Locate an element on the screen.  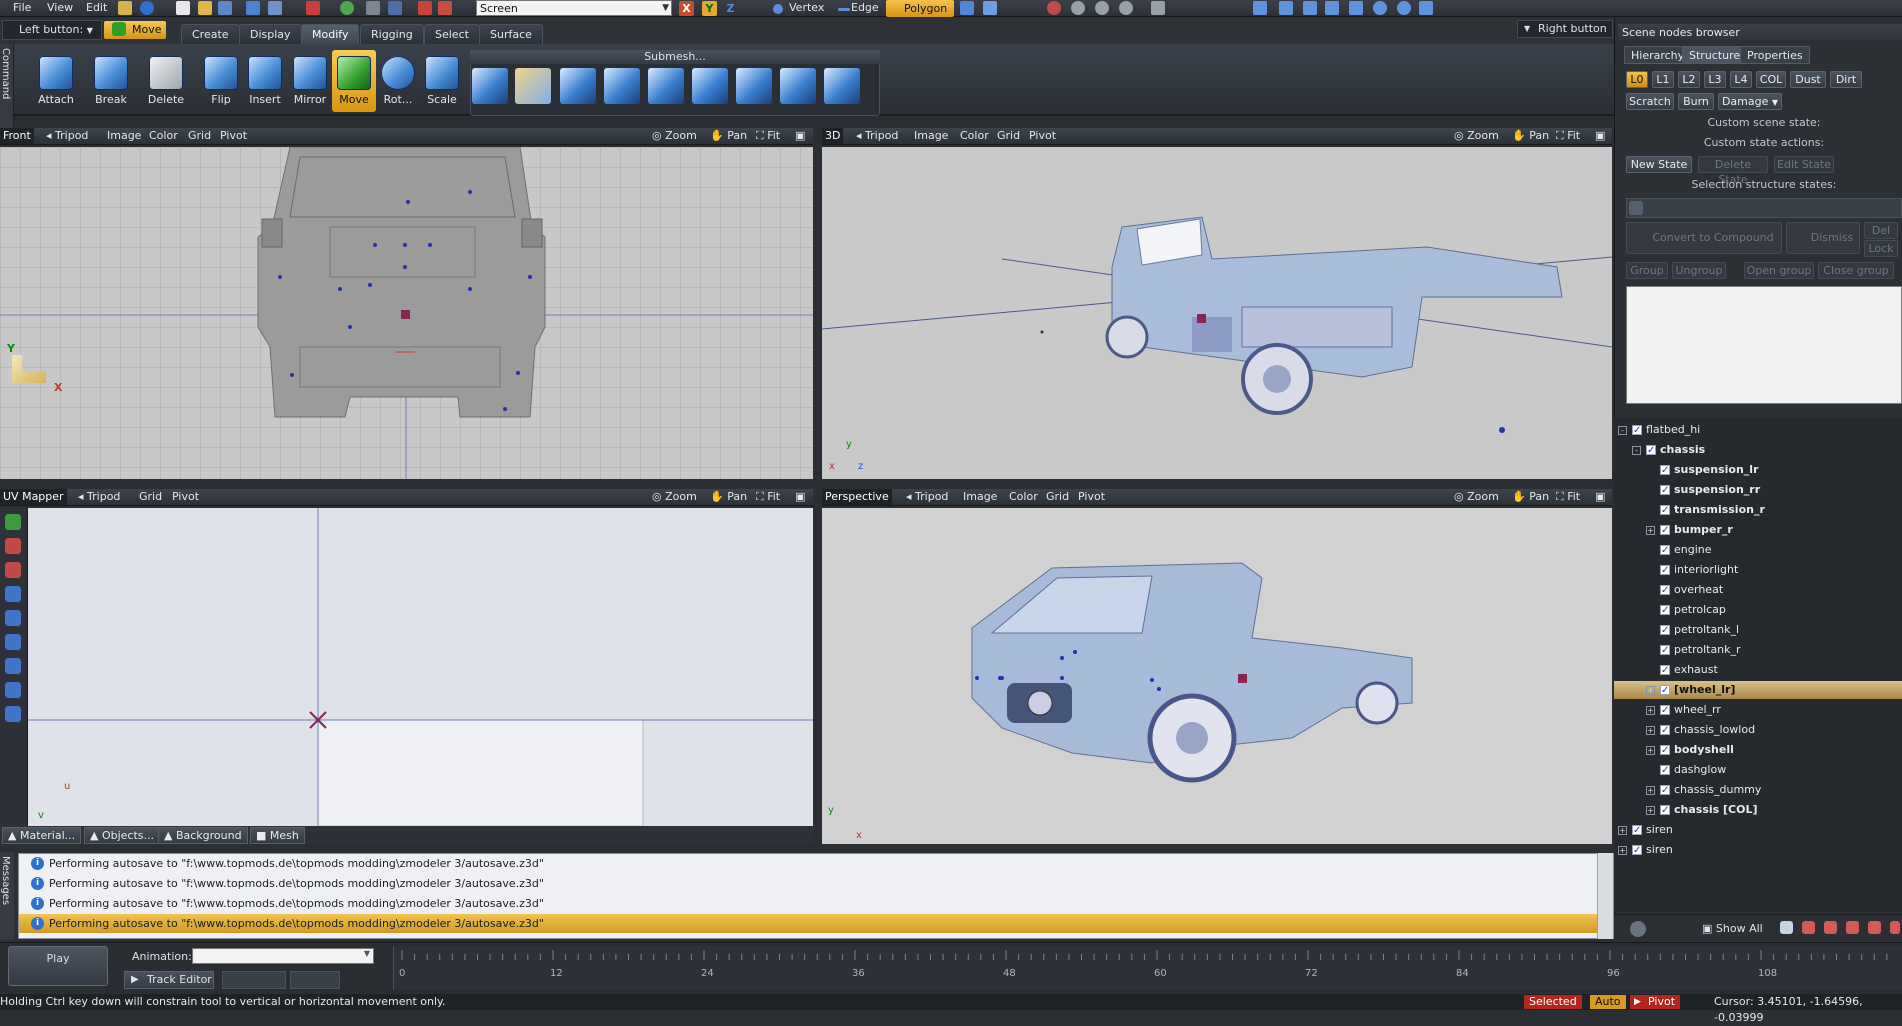
copy-icon is located at coordinates (373, 8).